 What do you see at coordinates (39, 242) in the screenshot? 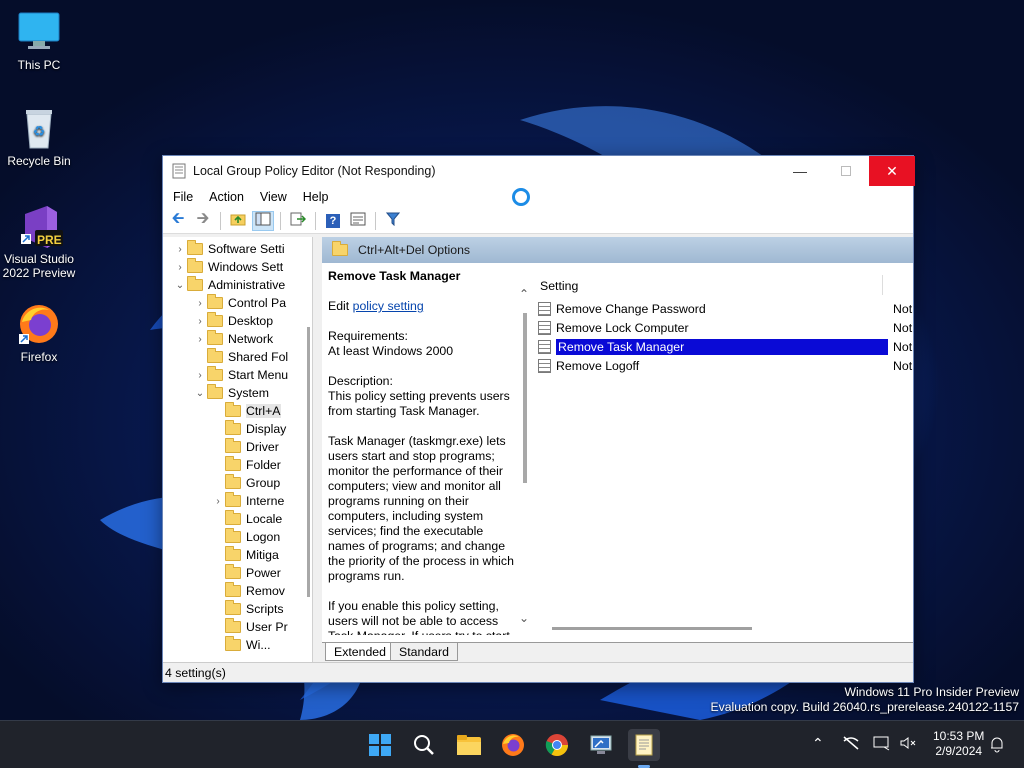
I see `desktop-icon-visual-studio: PRE Visual Studio 2022 Preview` at bounding box center [39, 242].